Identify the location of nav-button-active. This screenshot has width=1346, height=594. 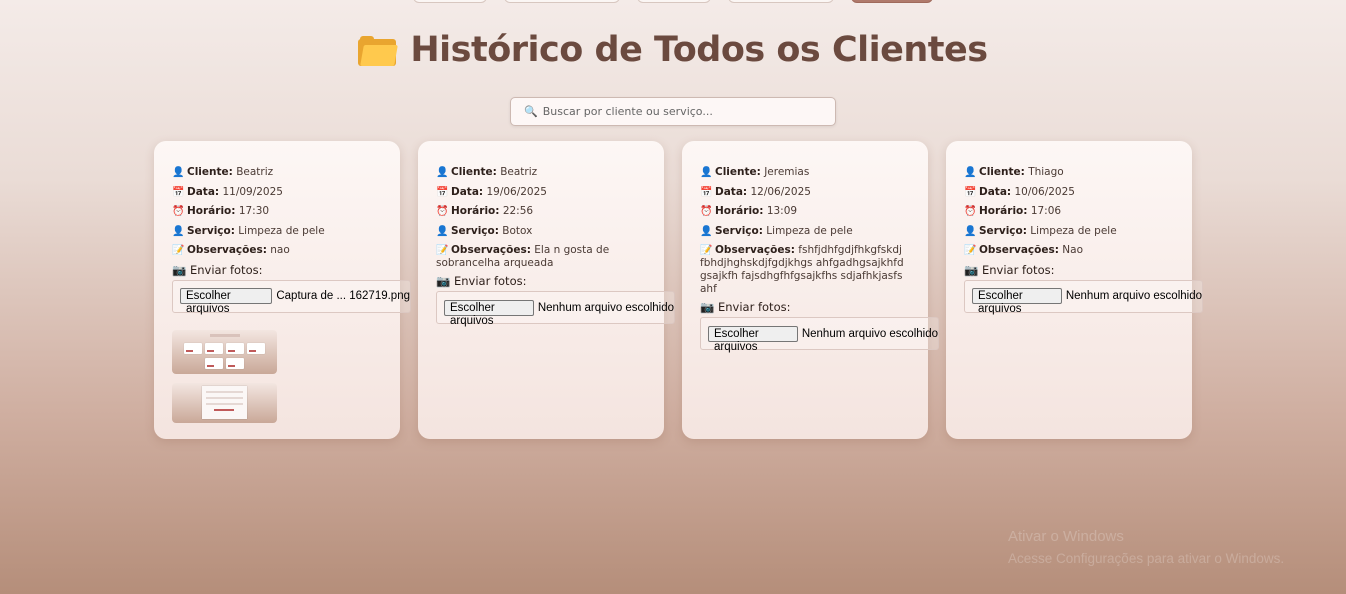
(892, 1).